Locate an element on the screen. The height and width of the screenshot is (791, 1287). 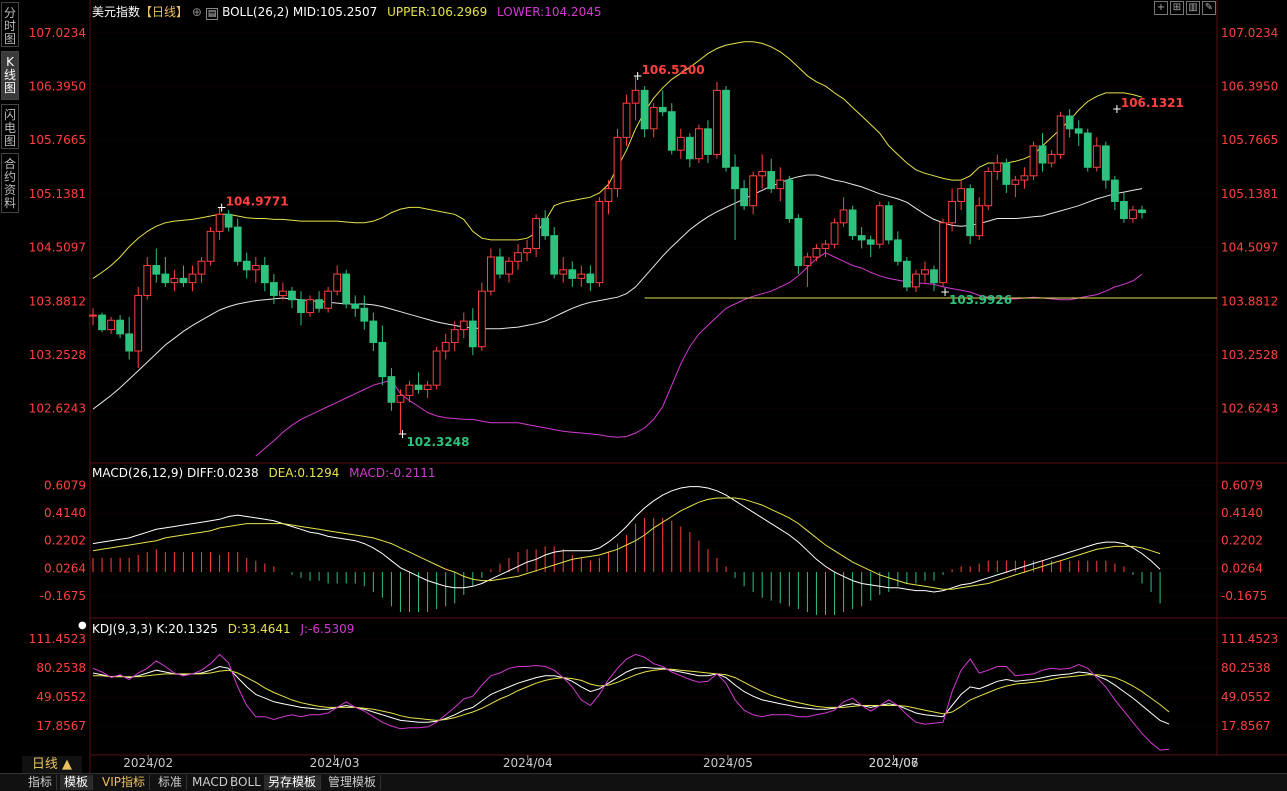
date-tick-label: 2024/07 is located at coordinates (894, 763).